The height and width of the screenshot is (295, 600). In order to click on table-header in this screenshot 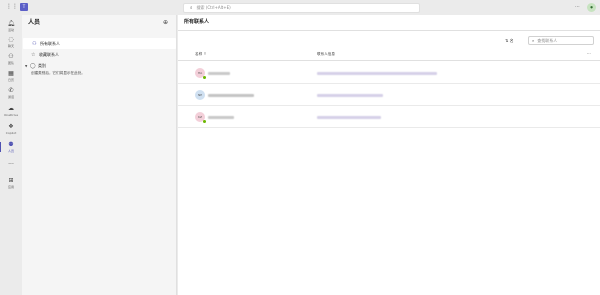, I will do `click(389, 55)`.